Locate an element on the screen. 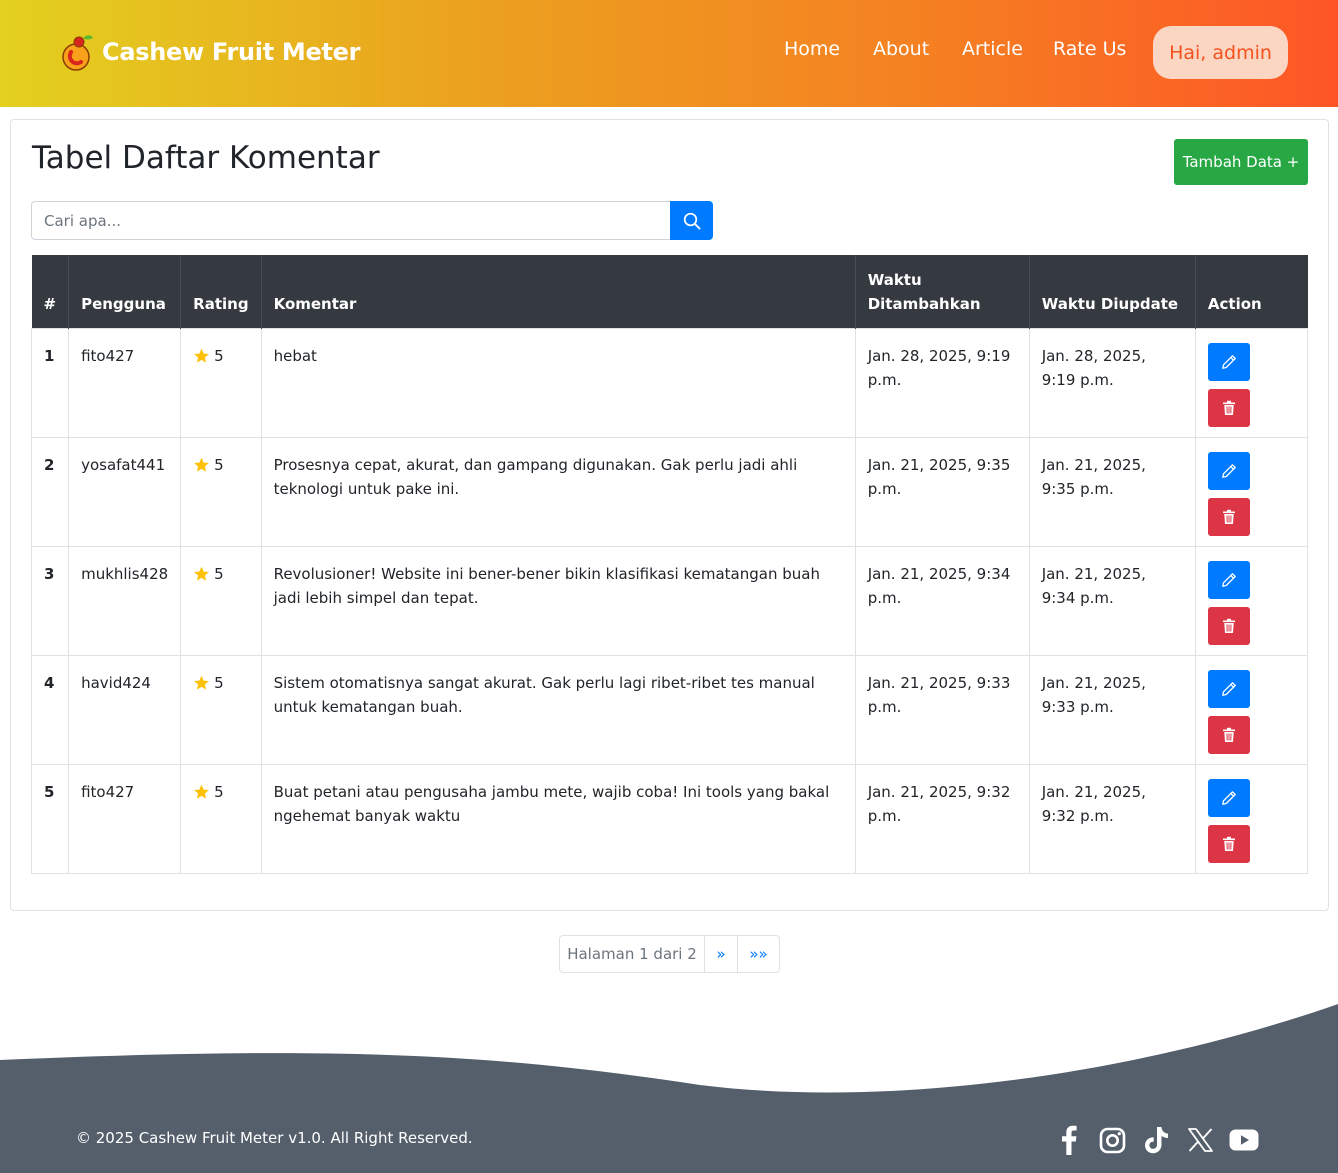 The image size is (1338, 1173). tiktok-link is located at coordinates (1156, 1140).